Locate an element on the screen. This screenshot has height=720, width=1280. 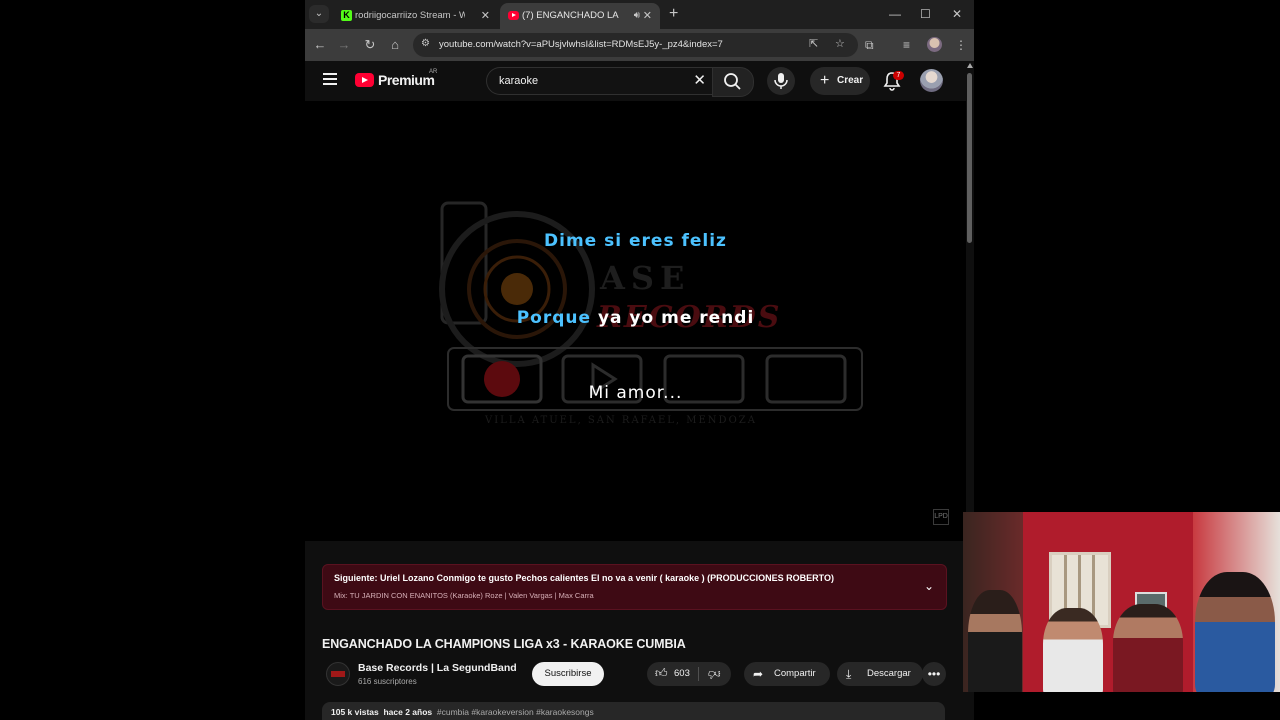
hamburger-menu-icon is located at coordinates (330, 79).